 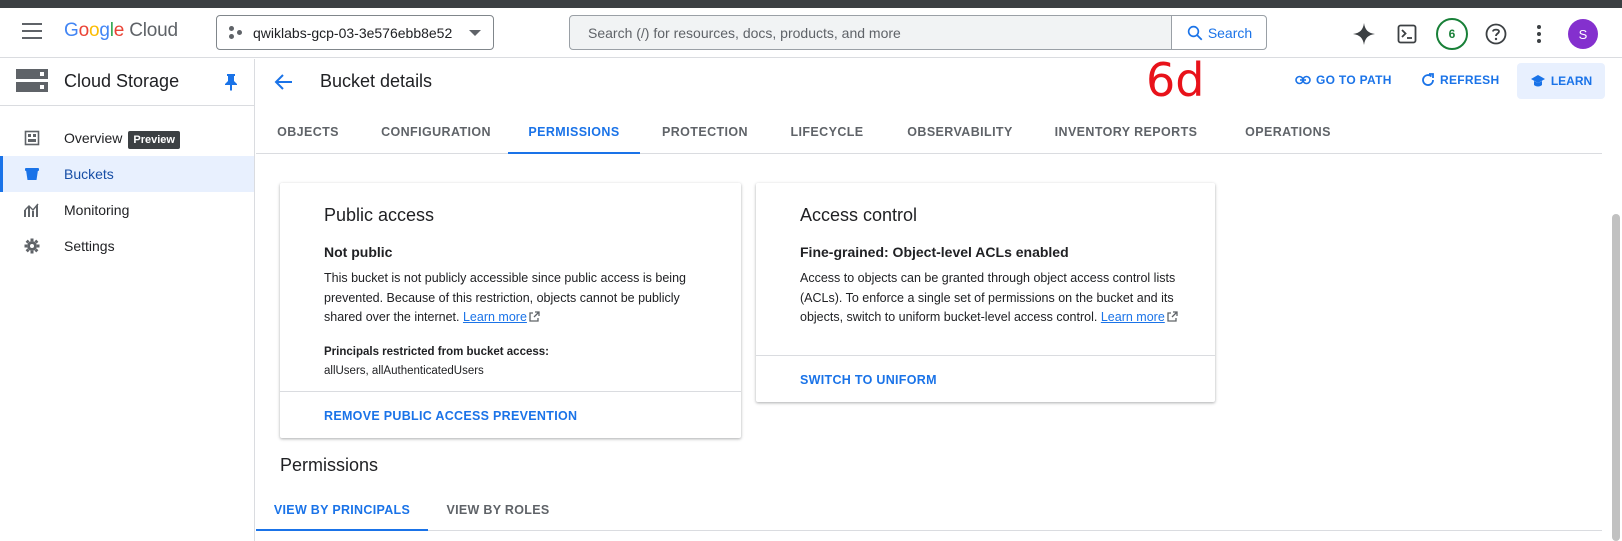 What do you see at coordinates (32, 174) in the screenshot?
I see `bucket-icon` at bounding box center [32, 174].